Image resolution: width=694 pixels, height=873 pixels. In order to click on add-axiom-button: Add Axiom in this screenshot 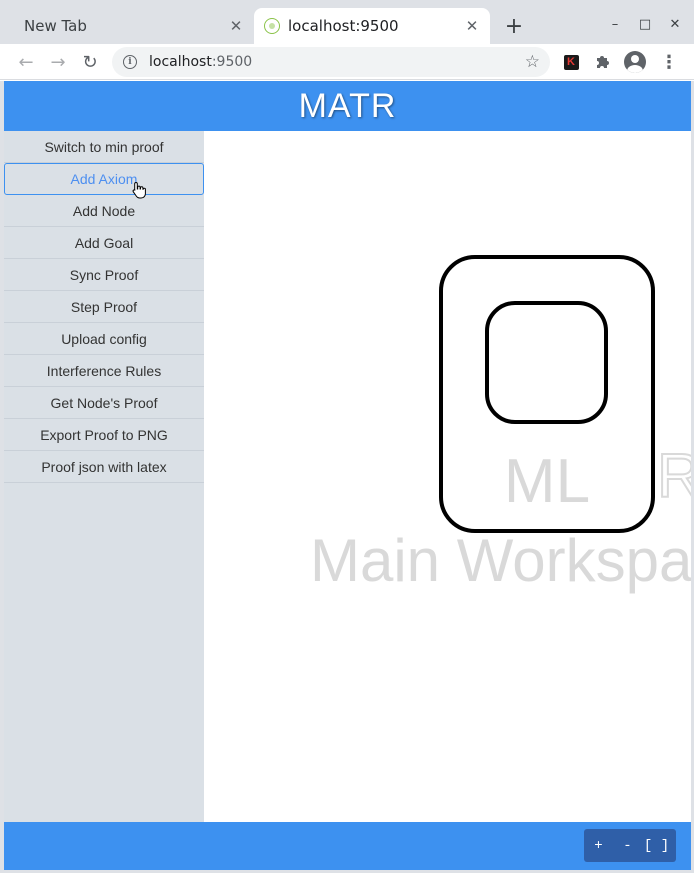, I will do `click(104, 179)`.